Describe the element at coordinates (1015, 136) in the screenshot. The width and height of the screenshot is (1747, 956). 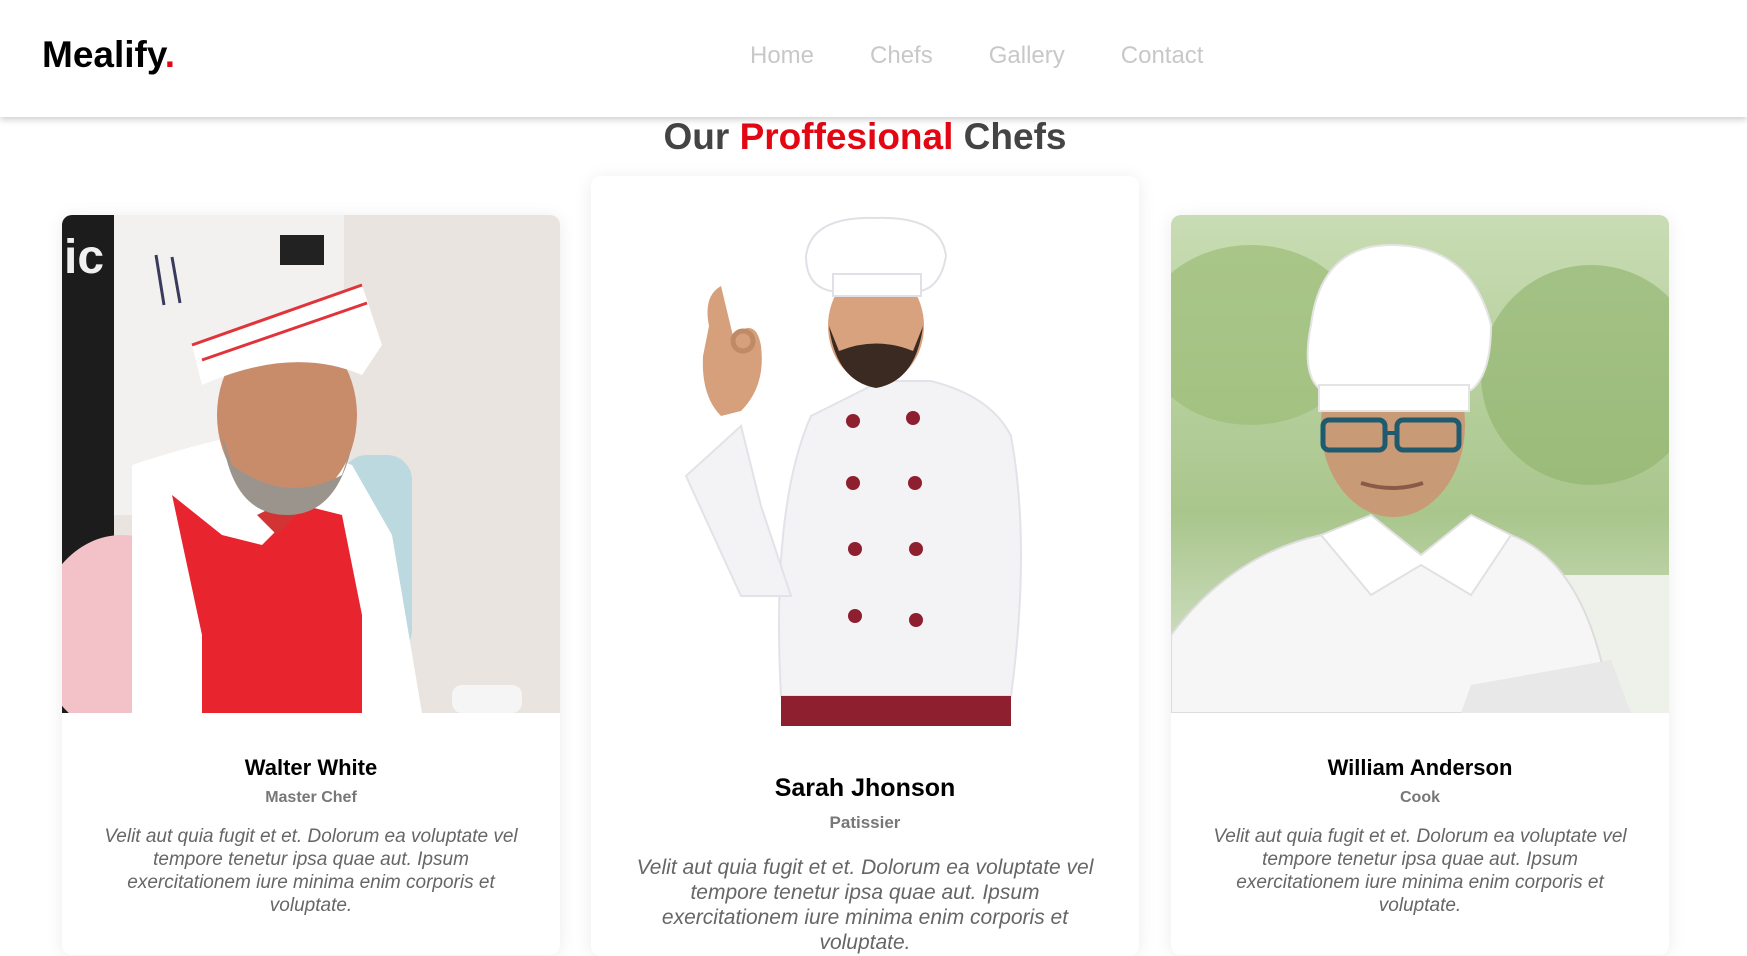
I see `section-title-after: Chefs` at that location.